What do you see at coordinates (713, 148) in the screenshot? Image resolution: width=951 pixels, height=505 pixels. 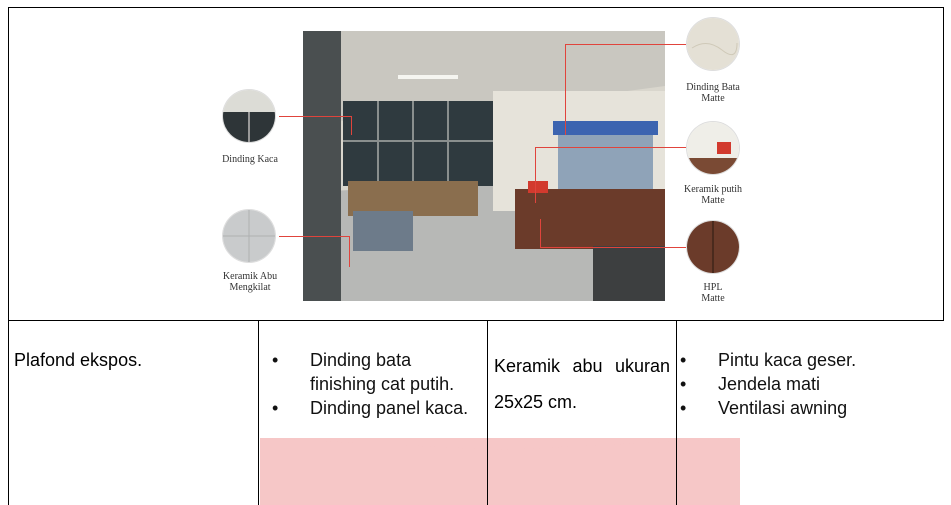 I see `keramik-putih-swatch` at bounding box center [713, 148].